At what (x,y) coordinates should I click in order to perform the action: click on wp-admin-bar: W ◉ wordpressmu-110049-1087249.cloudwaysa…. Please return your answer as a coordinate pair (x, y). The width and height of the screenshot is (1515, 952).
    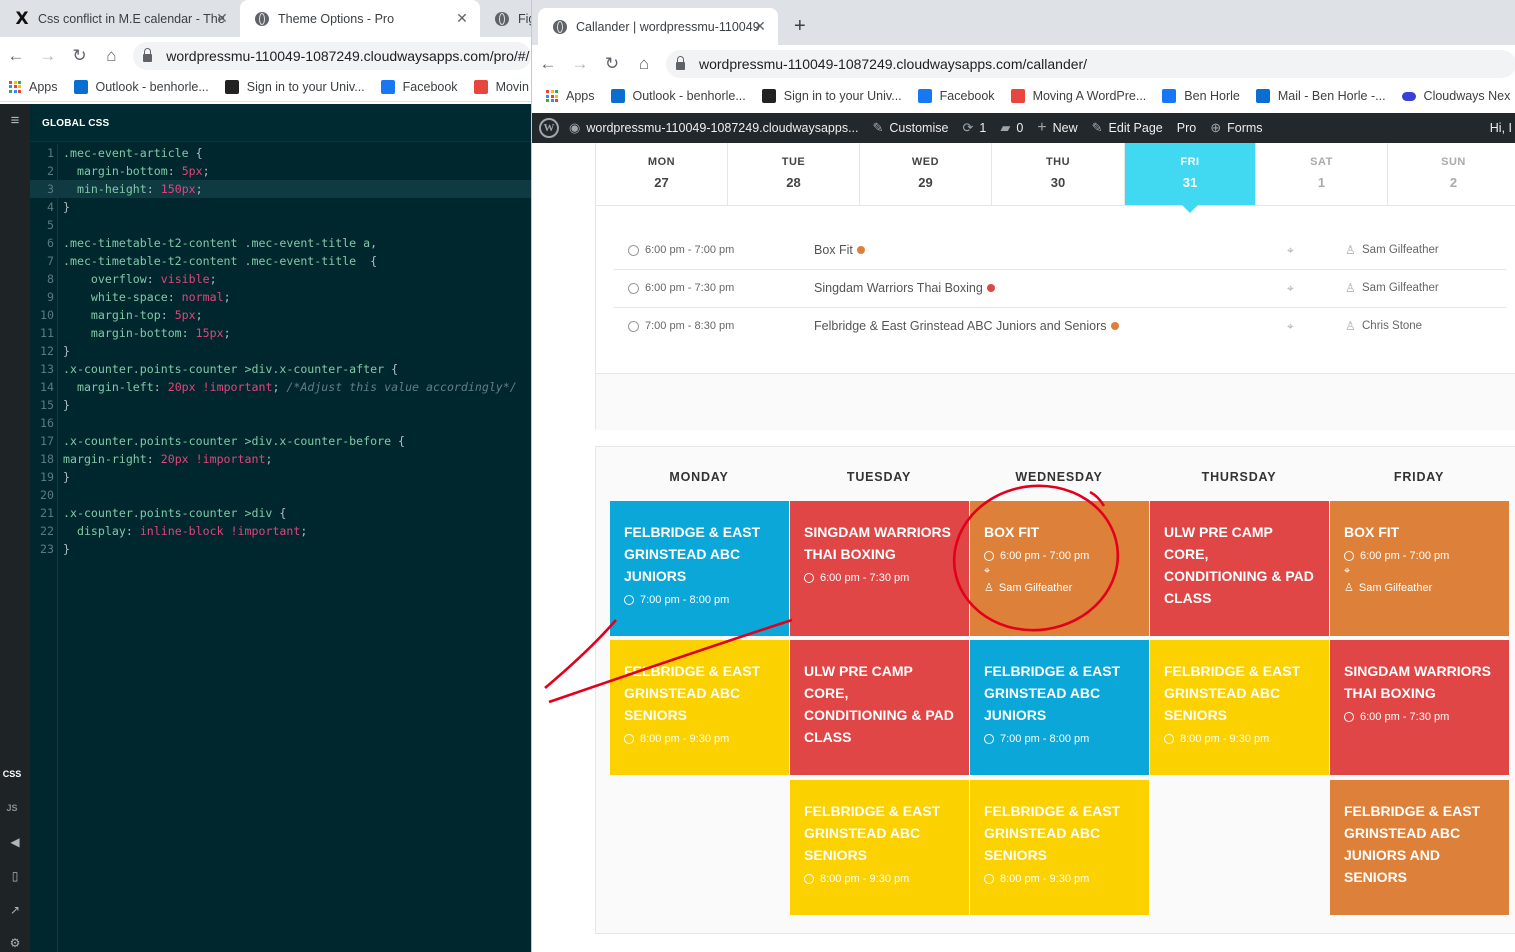
    Looking at the image, I should click on (1023, 128).